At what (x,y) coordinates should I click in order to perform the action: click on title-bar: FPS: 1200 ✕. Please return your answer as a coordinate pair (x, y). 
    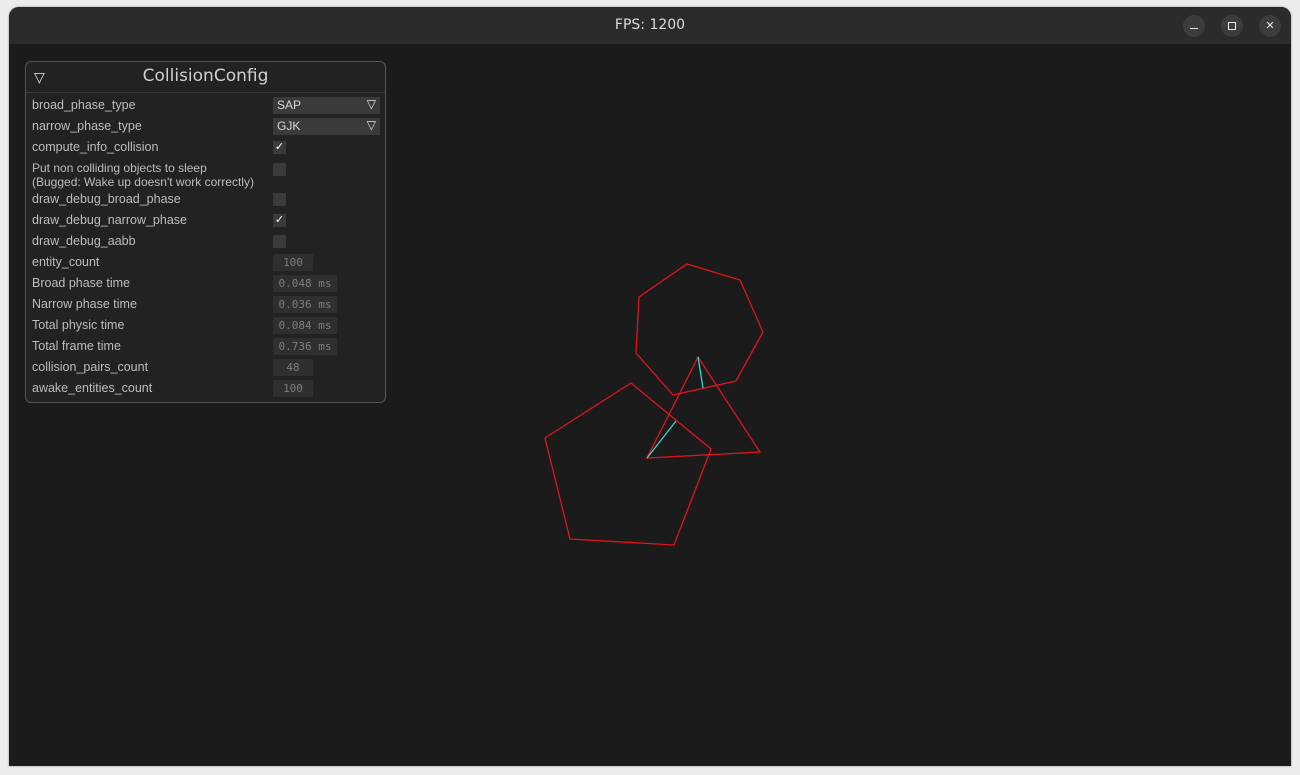
    Looking at the image, I should click on (650, 25).